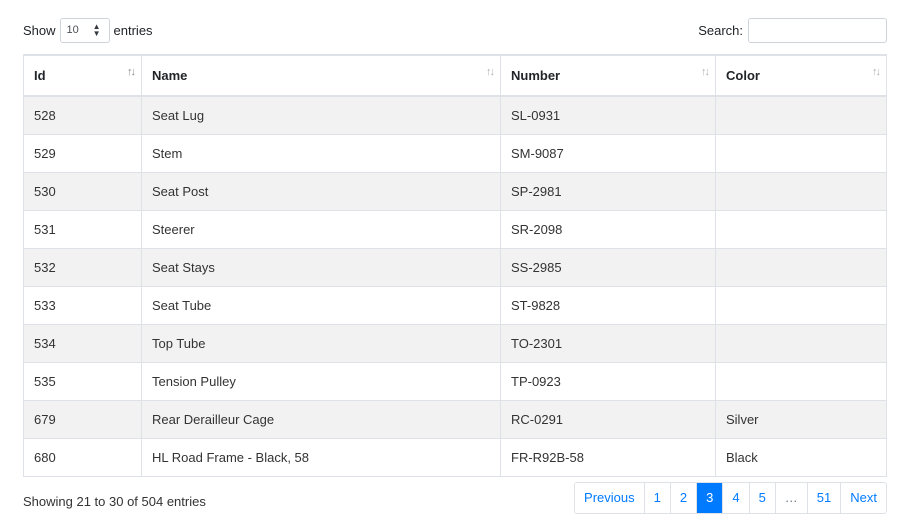 Image resolution: width=905 pixels, height=529 pixels. What do you see at coordinates (709, 498) in the screenshot?
I see `pagination-page-3-current: 3` at bounding box center [709, 498].